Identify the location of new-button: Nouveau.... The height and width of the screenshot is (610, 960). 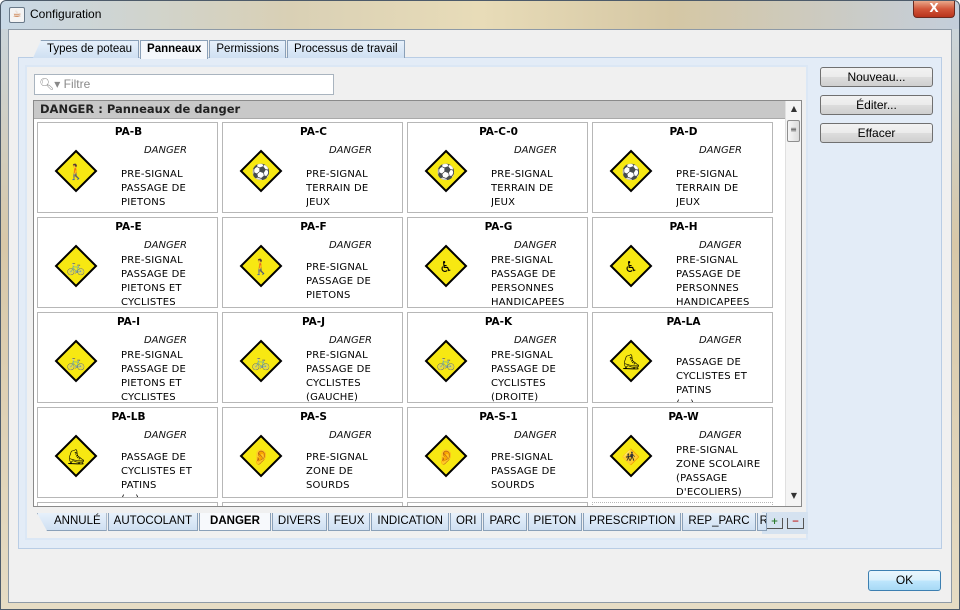
(876, 77).